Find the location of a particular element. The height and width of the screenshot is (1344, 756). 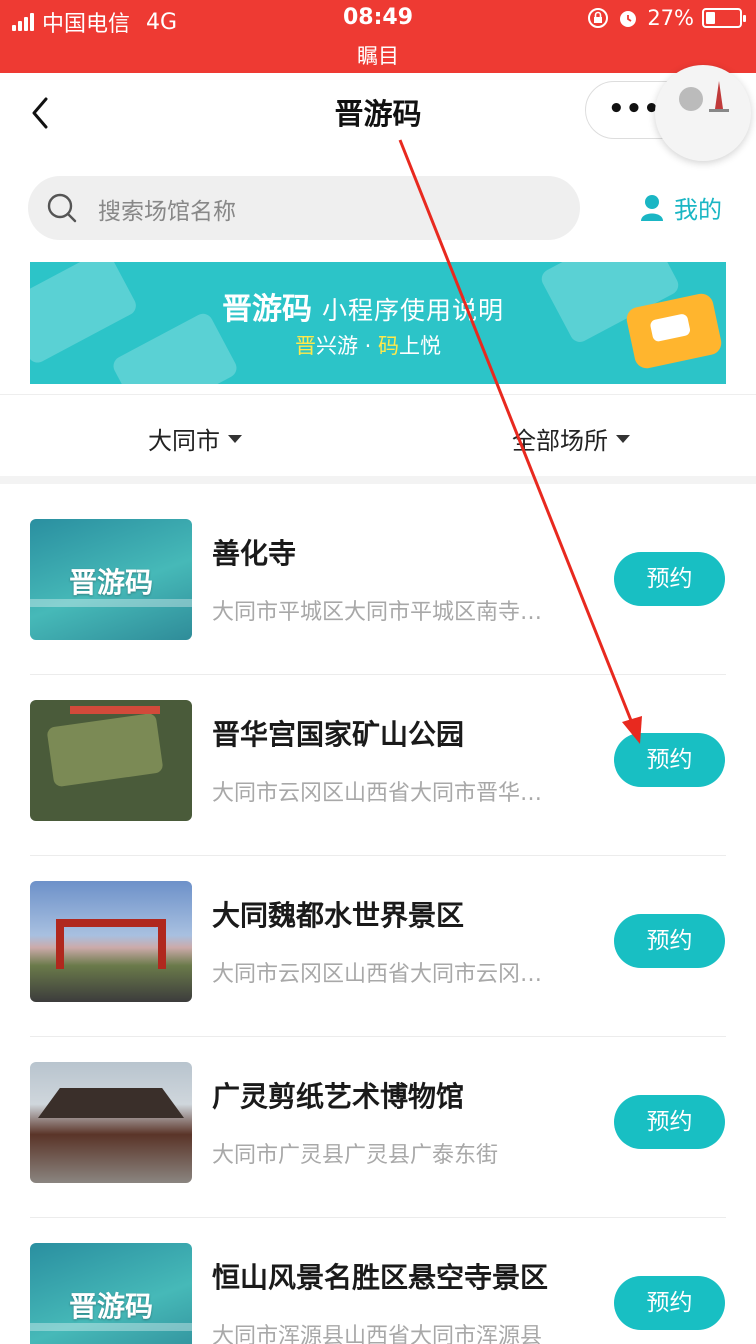

banner-title: 晋游码 小程序使用说明 is located at coordinates (363, 306).